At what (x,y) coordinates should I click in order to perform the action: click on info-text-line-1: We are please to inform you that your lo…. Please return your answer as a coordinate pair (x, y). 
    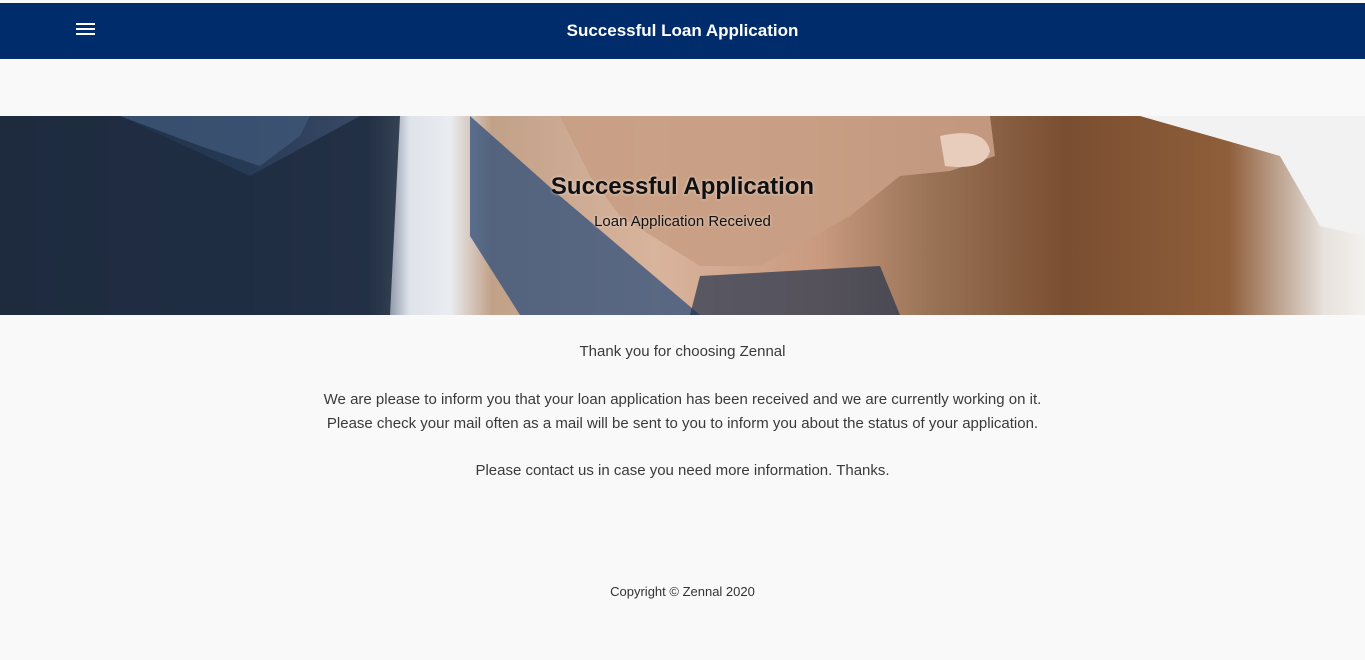
    Looking at the image, I should click on (682, 399).